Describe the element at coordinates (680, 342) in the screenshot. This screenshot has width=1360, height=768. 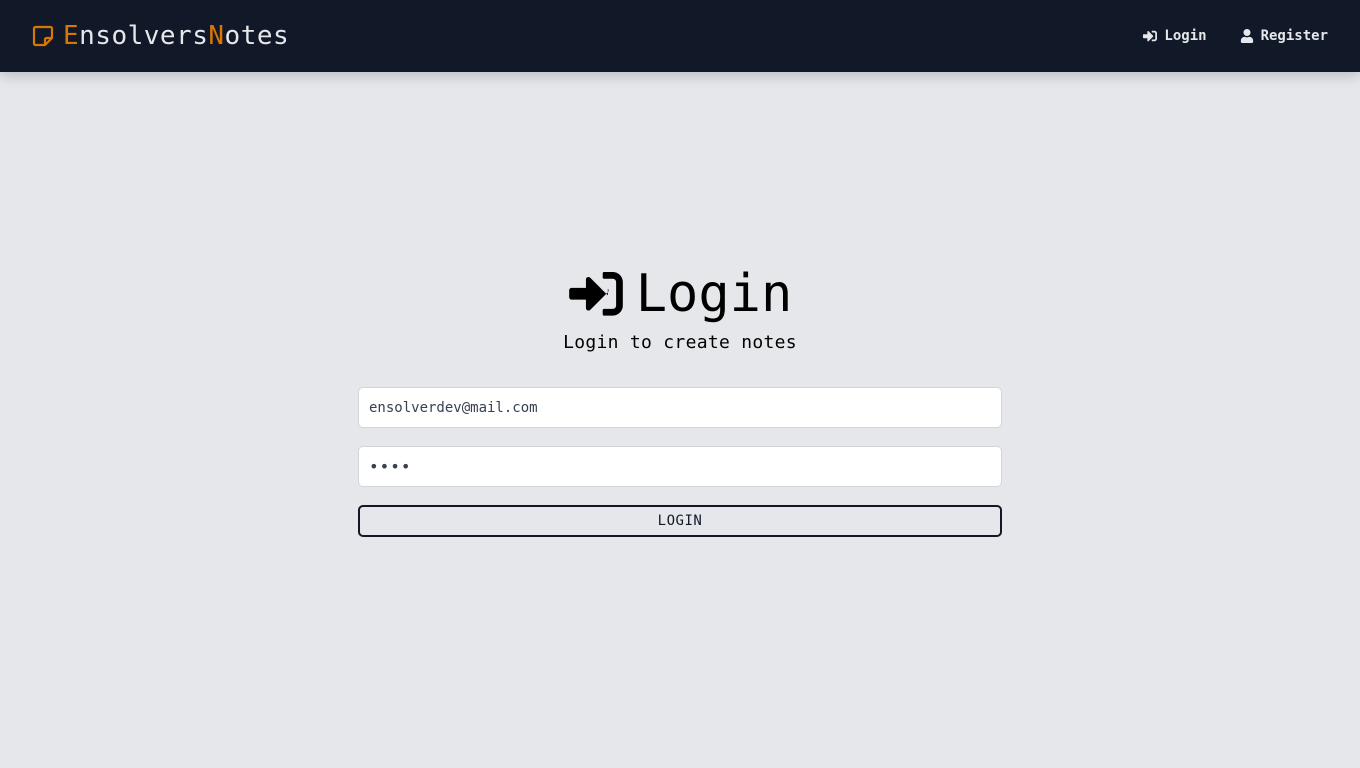
I see `page-subtitle: Login to create notes` at that location.